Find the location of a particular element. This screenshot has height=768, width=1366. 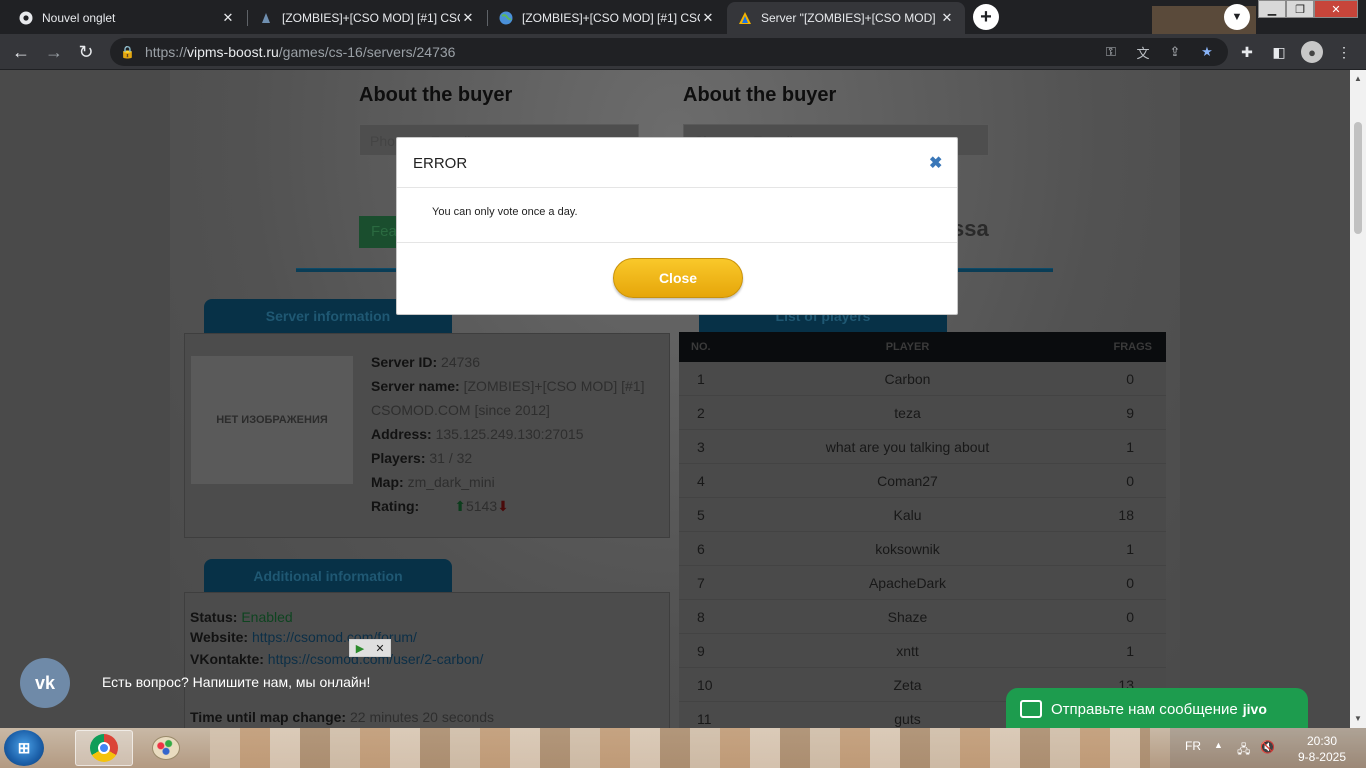

player-frags: 1 is located at coordinates (1130, 548).